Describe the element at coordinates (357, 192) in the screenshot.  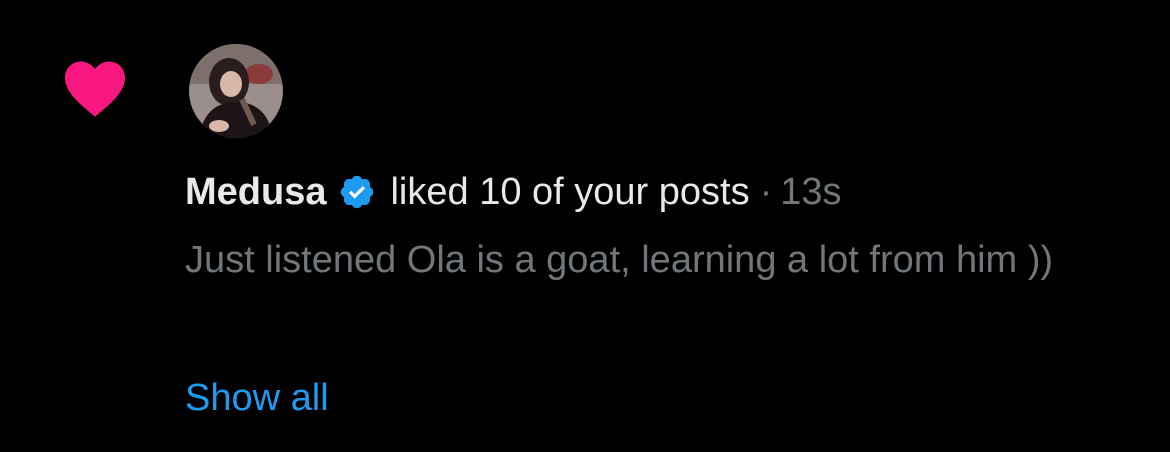
I see `verified-badge-icon` at that location.